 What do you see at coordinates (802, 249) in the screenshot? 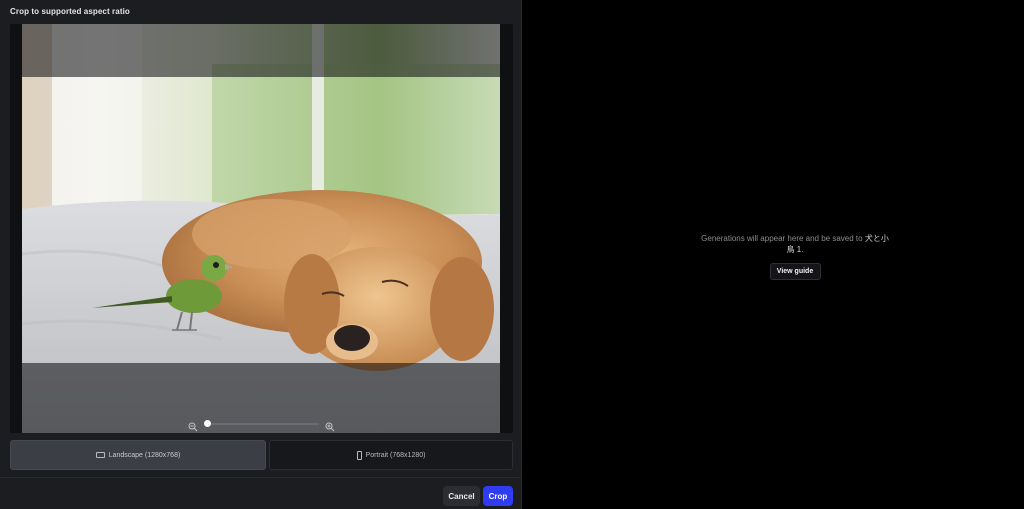
I see `empty-state-message-suffix: .` at bounding box center [802, 249].